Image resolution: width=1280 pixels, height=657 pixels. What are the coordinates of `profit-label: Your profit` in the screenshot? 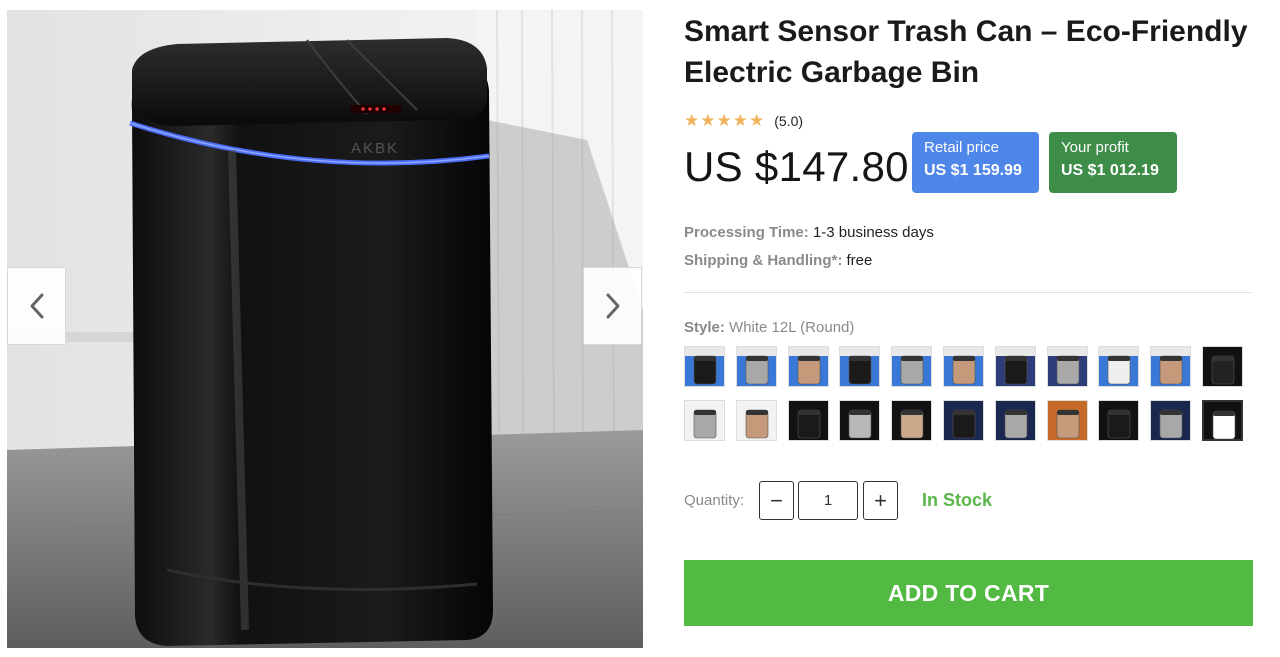 It's located at (1095, 147).